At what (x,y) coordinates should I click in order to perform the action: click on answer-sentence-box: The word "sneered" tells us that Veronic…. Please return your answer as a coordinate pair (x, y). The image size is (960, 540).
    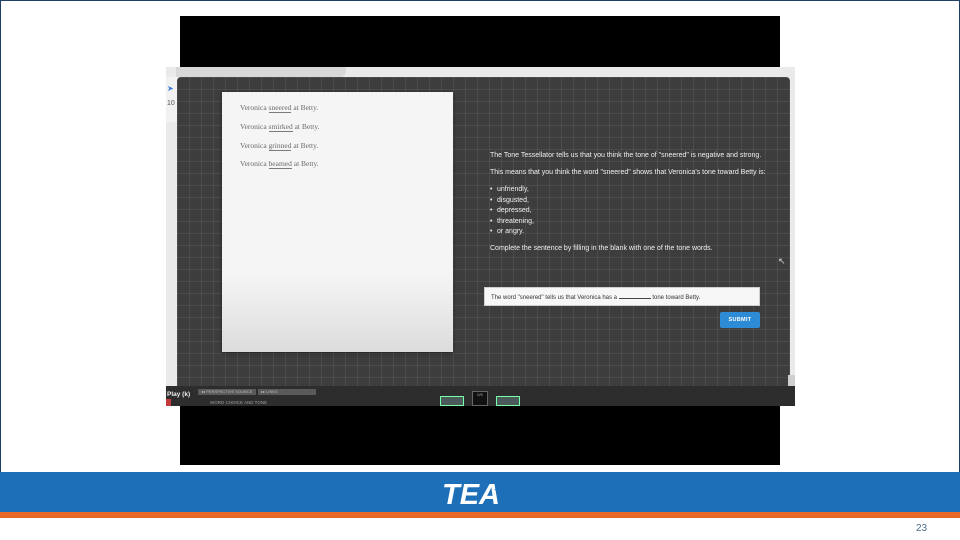
    Looking at the image, I should click on (622, 296).